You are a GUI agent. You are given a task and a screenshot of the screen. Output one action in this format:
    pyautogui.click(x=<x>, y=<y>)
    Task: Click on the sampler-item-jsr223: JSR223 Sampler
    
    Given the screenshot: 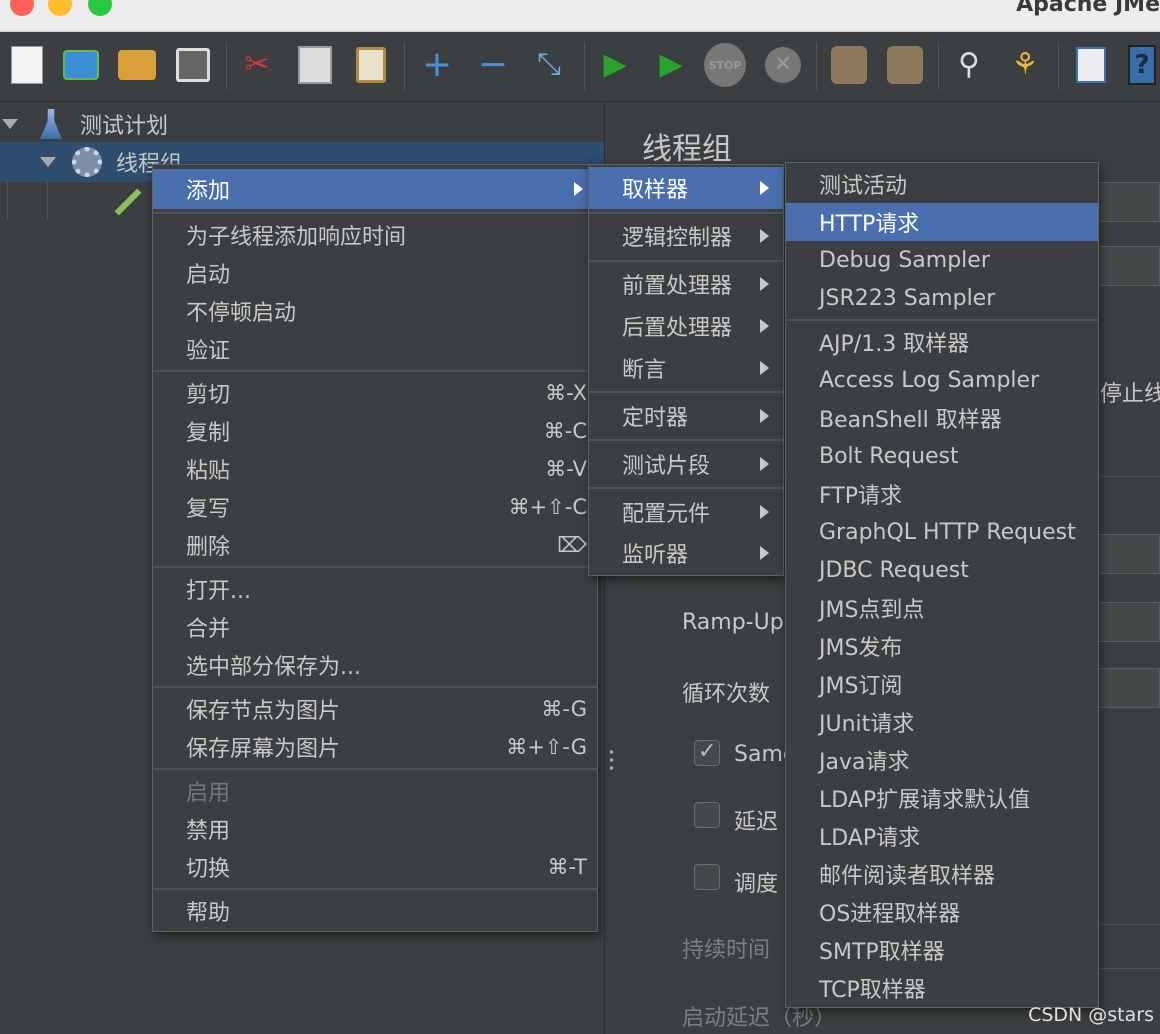 What is the action you would take?
    pyautogui.click(x=942, y=298)
    